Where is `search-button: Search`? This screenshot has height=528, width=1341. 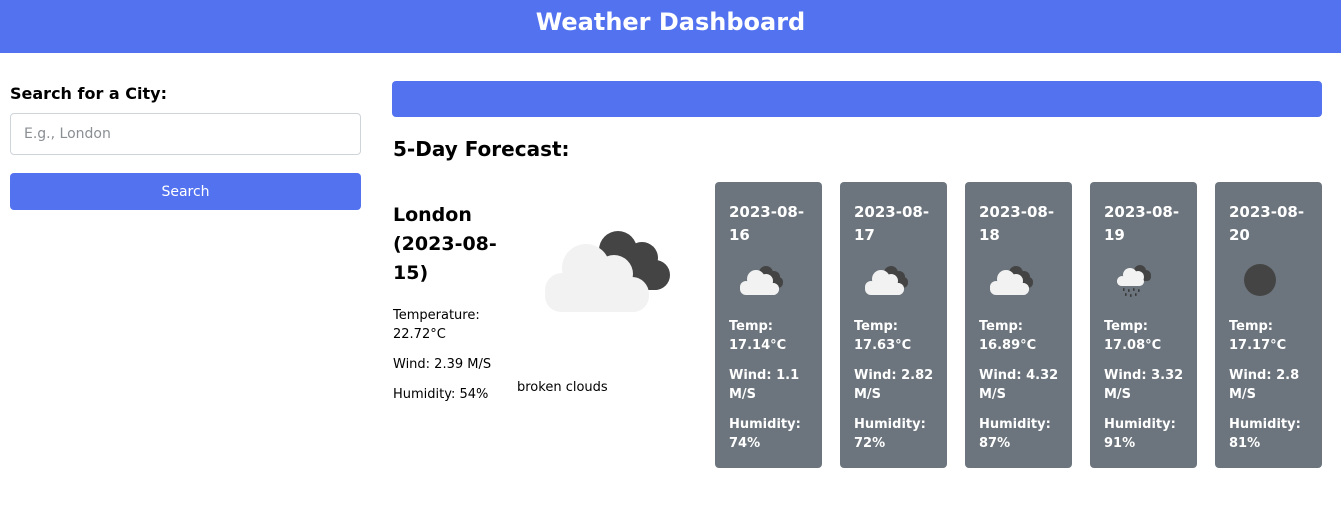
search-button: Search is located at coordinates (185, 191).